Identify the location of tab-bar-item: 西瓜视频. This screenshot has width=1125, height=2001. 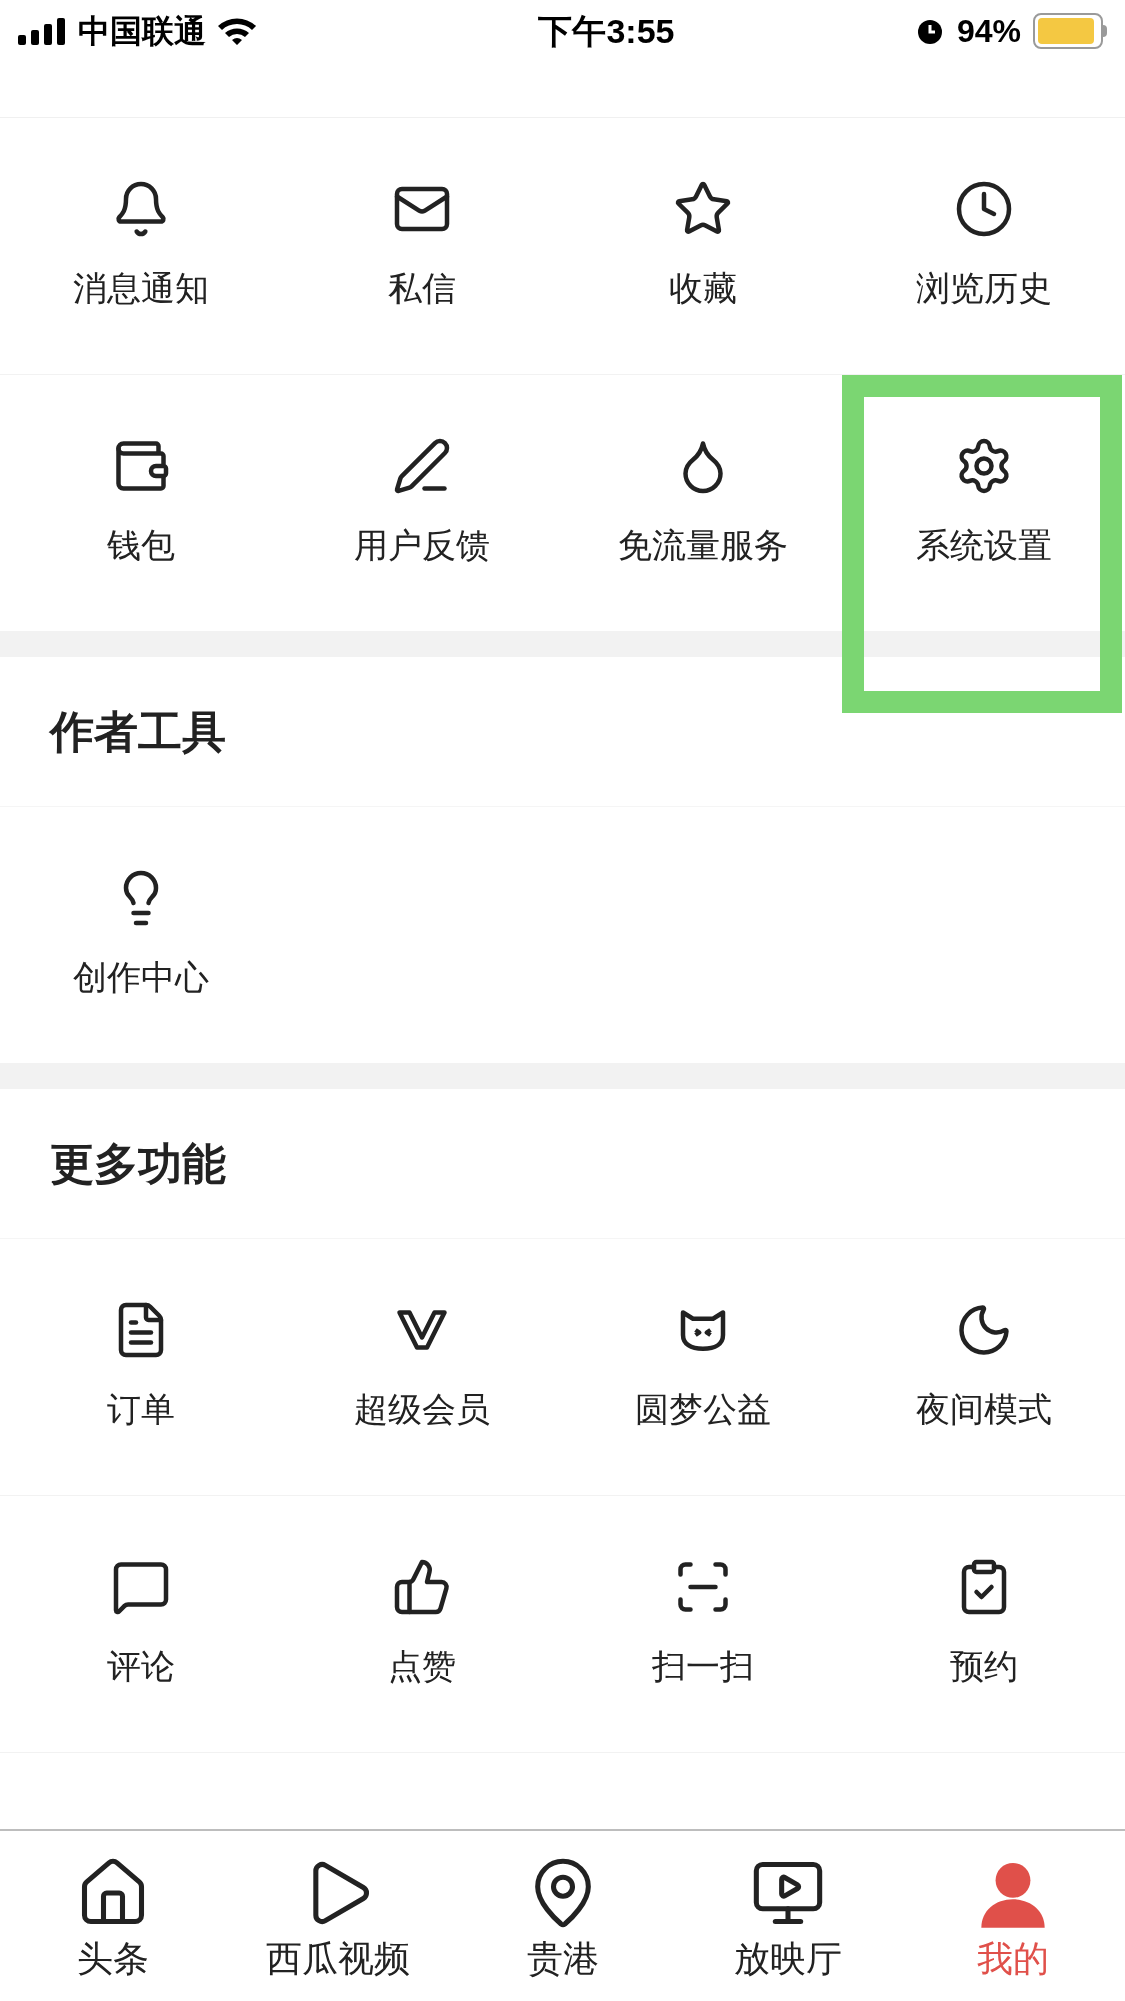
(337, 1916).